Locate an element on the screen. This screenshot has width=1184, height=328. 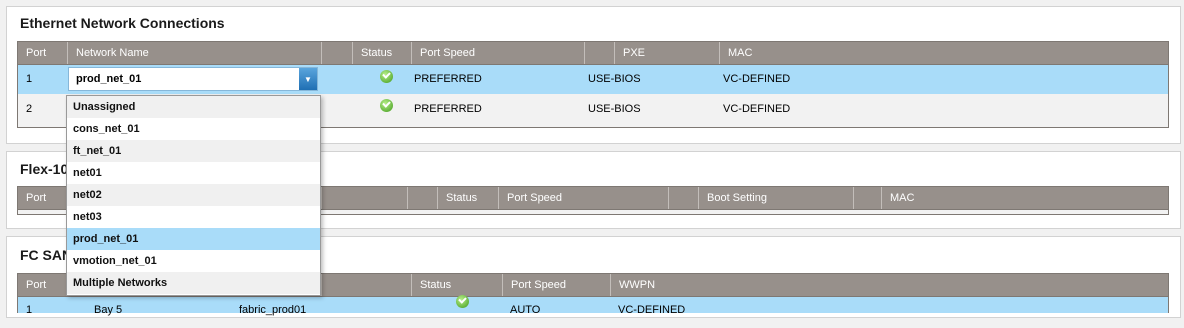
chevron-down-icon: ▼ is located at coordinates (308, 79).